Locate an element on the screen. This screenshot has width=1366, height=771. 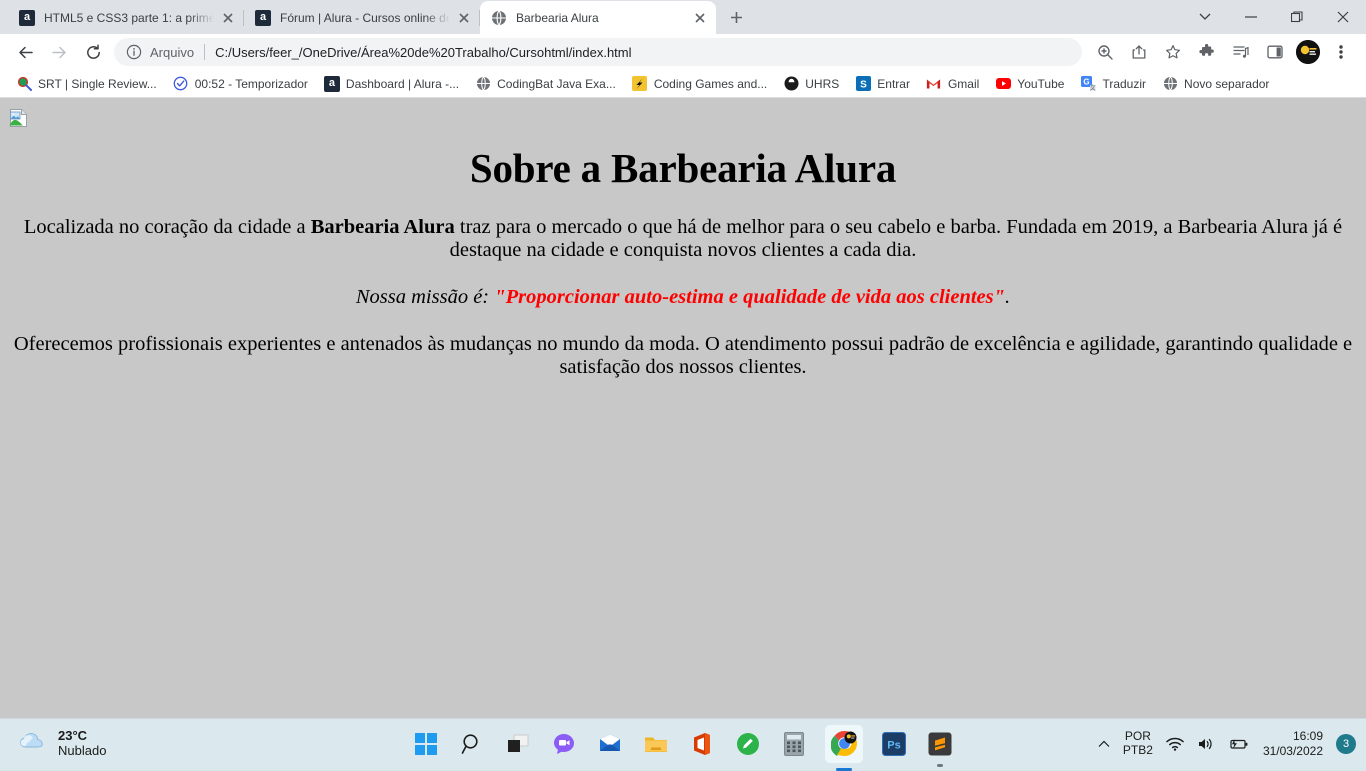
page-title: Sobre a Barbearia Alura is located at coordinates (683, 168).